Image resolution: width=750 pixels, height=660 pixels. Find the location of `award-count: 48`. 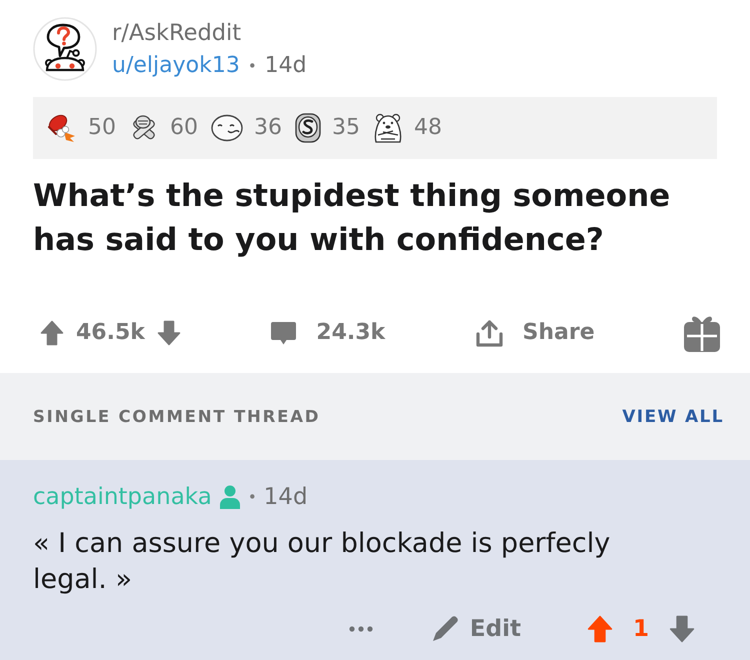

award-count: 48 is located at coordinates (428, 128).